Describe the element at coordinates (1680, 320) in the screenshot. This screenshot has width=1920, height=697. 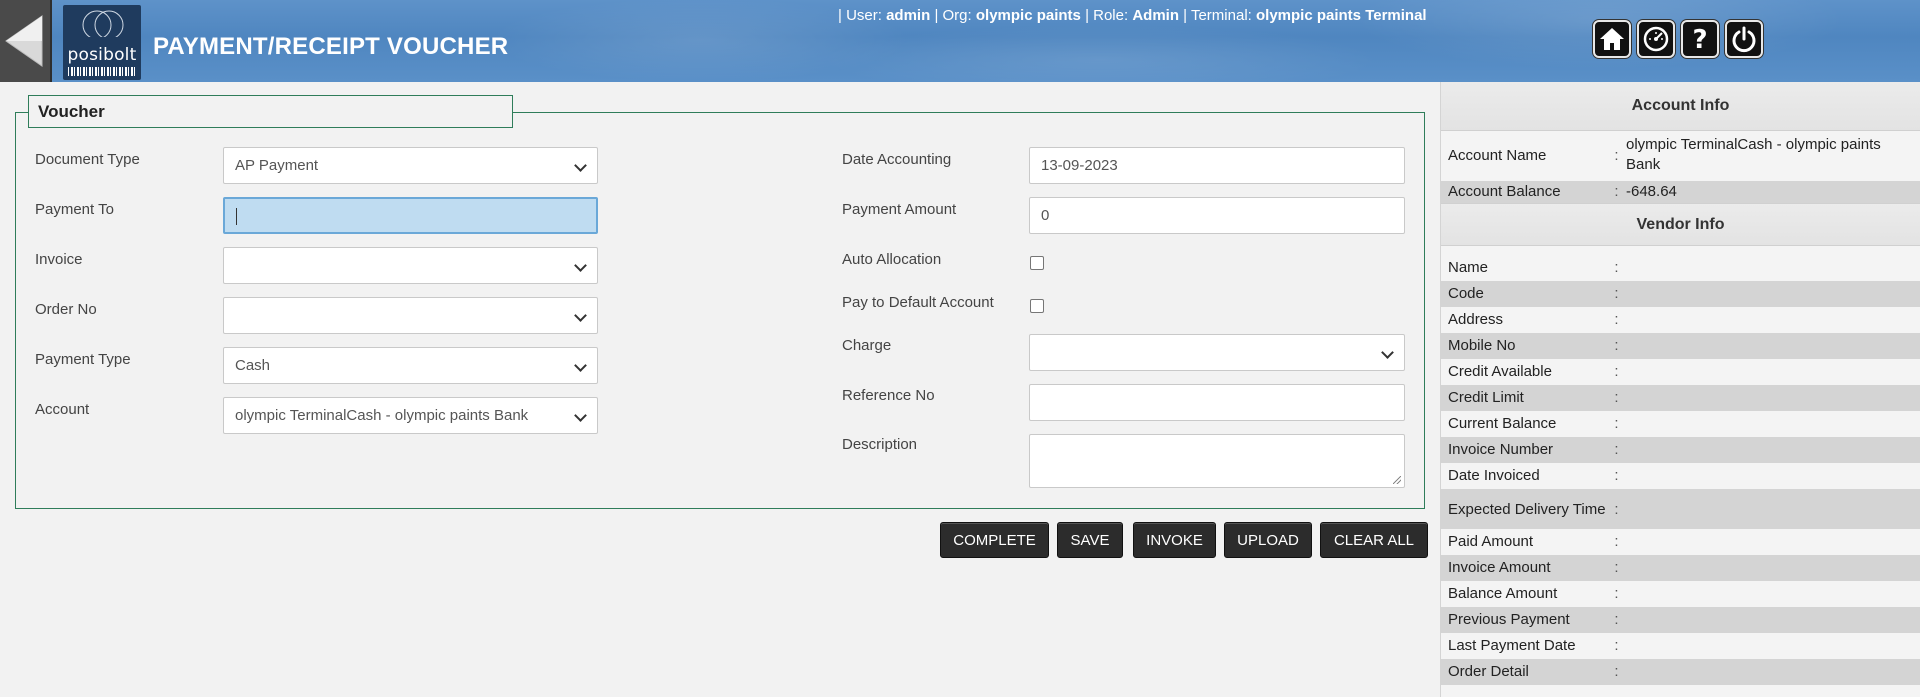
I see `vendor-info-row: Address:` at that location.